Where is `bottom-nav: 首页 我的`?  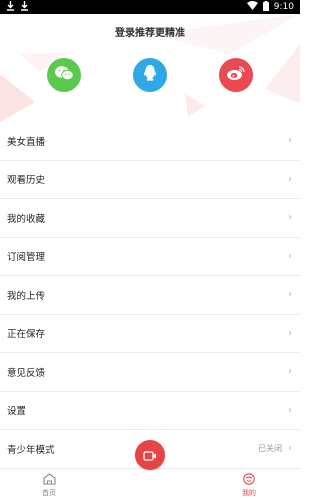
bottom-nav: 首页 我的 is located at coordinates (150, 484).